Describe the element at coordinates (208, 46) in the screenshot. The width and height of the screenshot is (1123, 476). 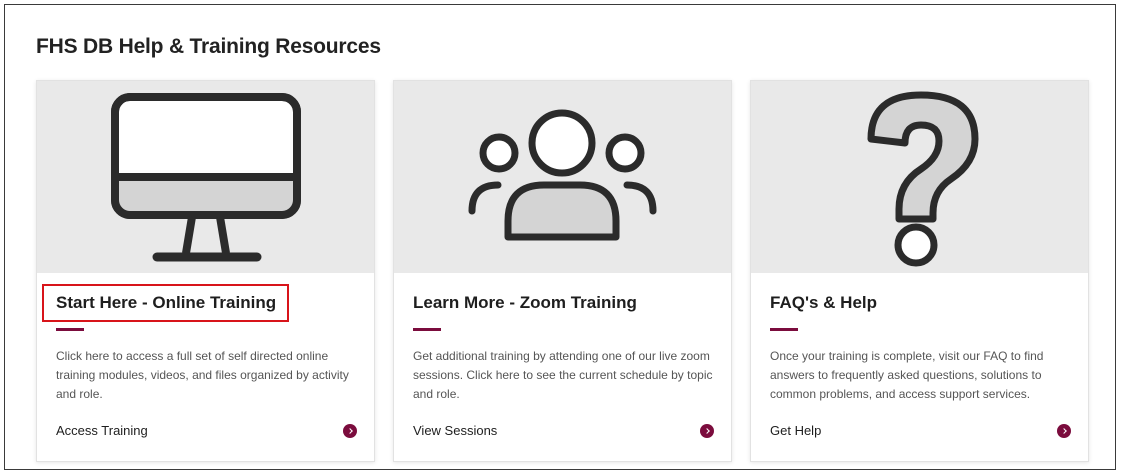
I see `page-title: FHS DB Help & Training Resources` at that location.